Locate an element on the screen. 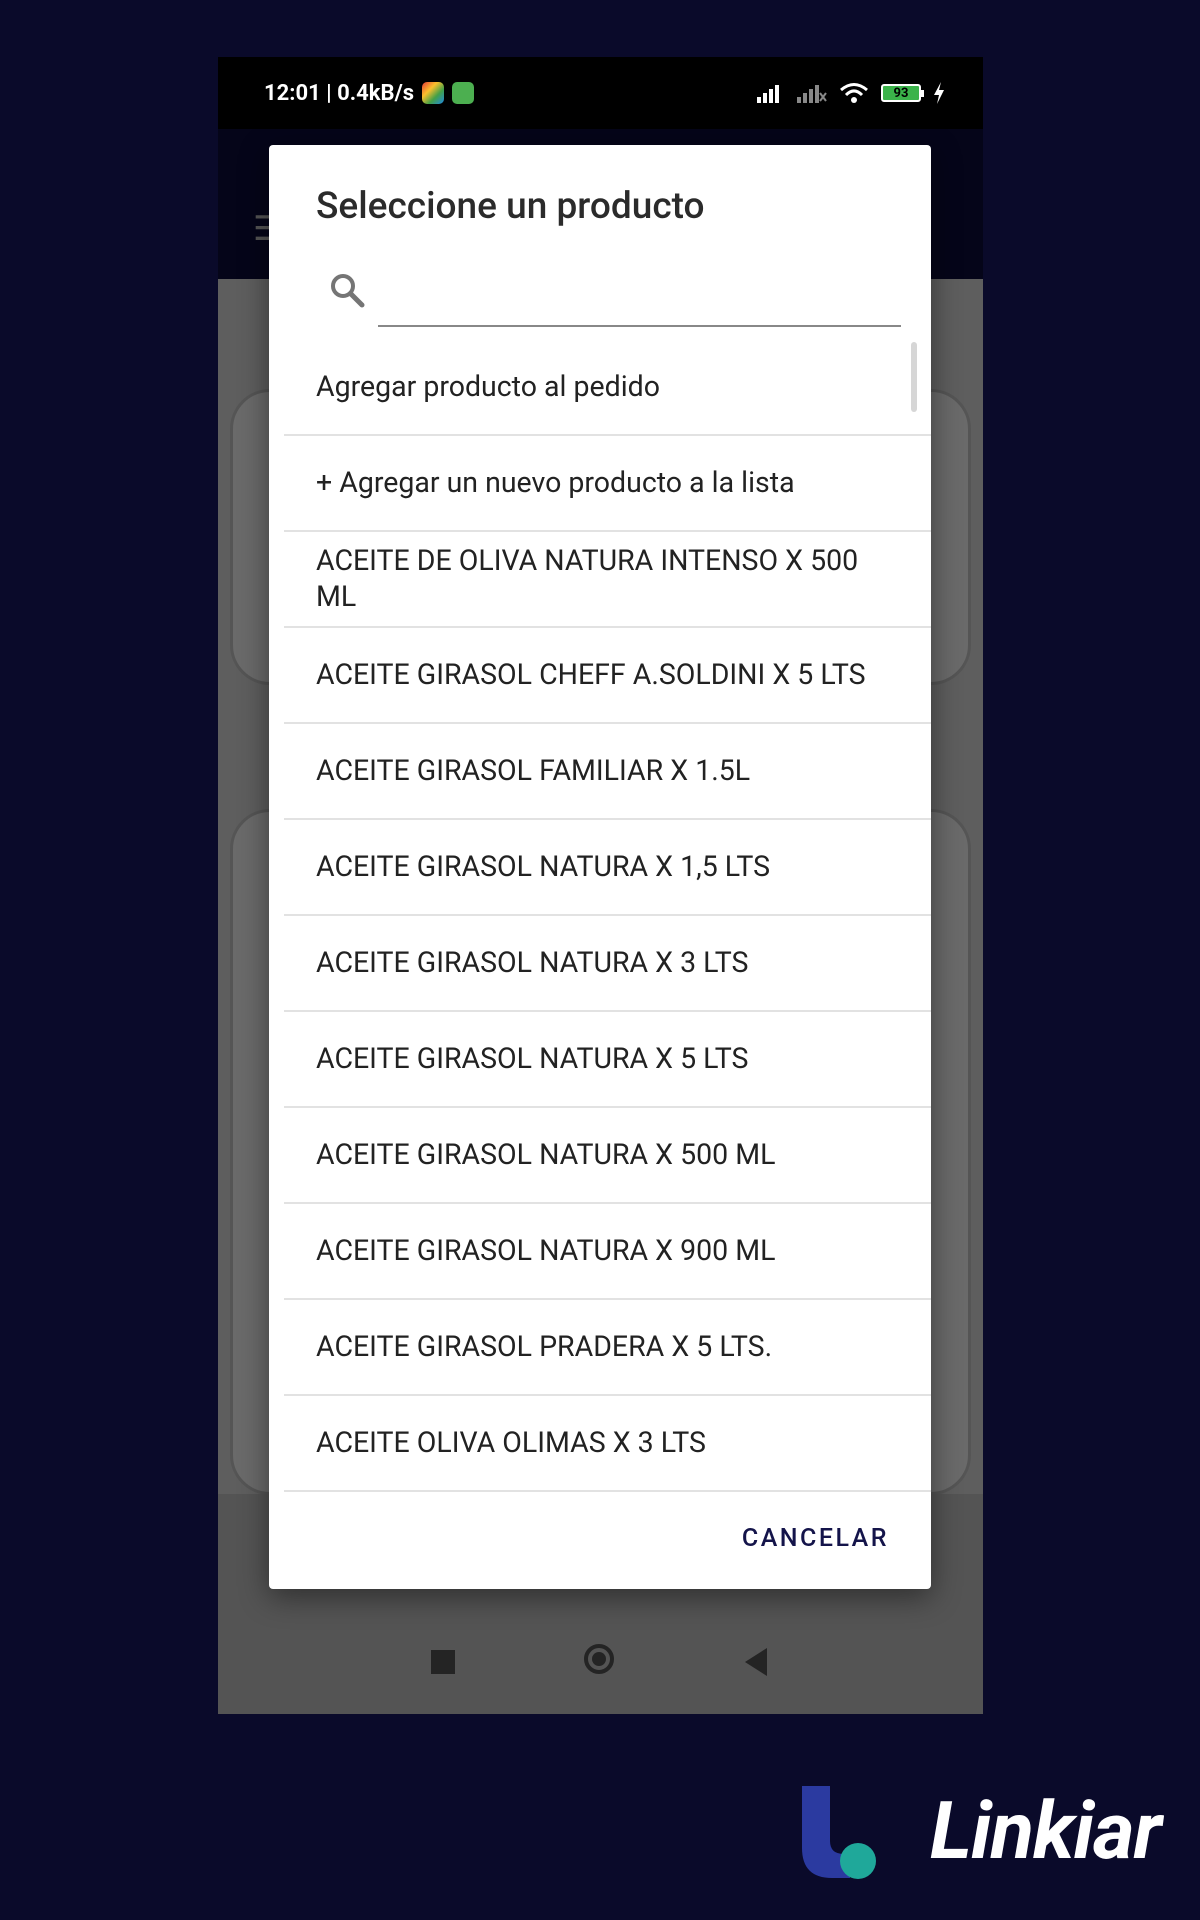 The image size is (1200, 1920). status-bar: 12:01 | 0.4kB/s 93 is located at coordinates (600, 93).